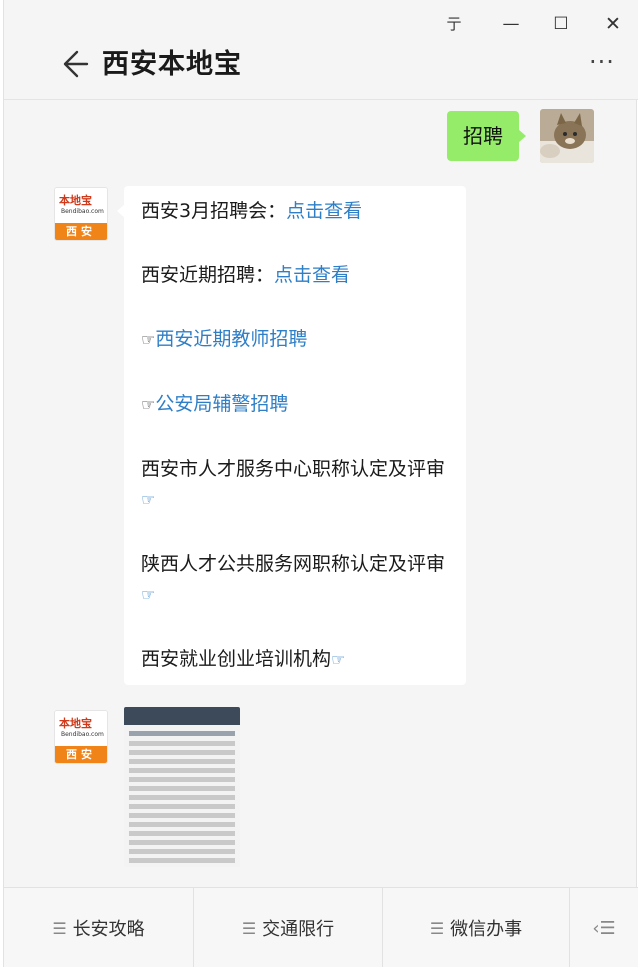 The image size is (640, 967). Describe the element at coordinates (602, 62) in the screenshot. I see `more-options-icon: ···` at that location.